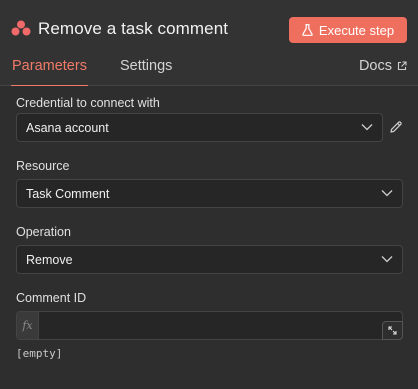  Describe the element at coordinates (21, 28) in the screenshot. I see `asana-logo-icon` at that location.